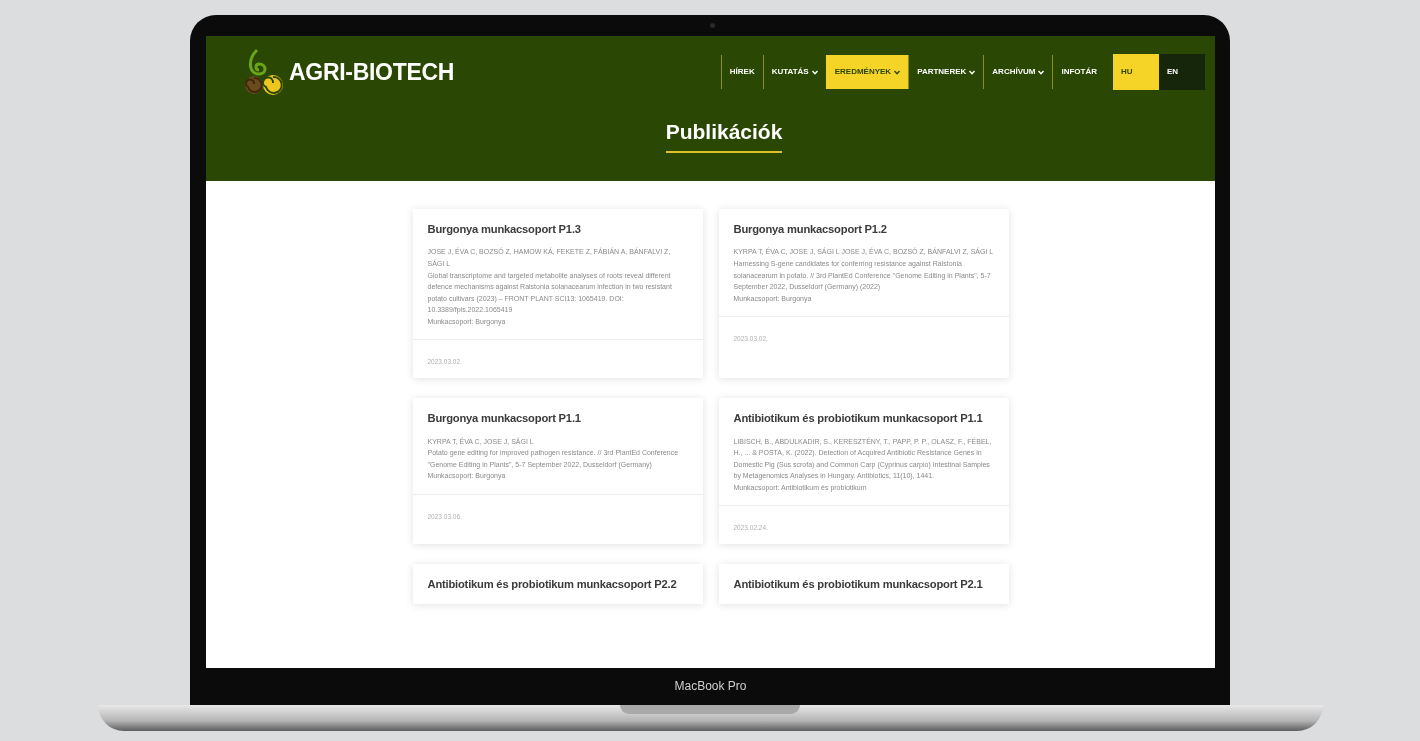 This screenshot has height=741, width=1420. Describe the element at coordinates (1136, 72) in the screenshot. I see `language-button: HU` at that location.